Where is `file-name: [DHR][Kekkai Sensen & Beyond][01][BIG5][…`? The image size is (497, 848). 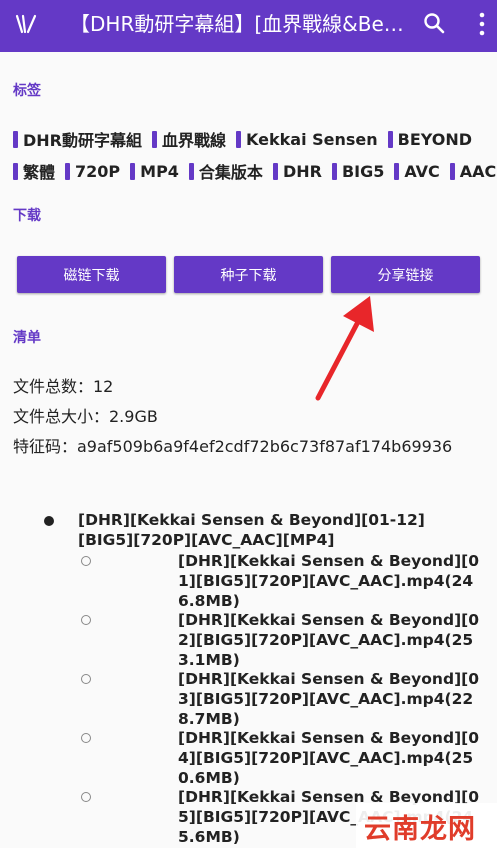
file-name: [DHR][Kekkai Sensen & Beyond][01][BIG5][… is located at coordinates (329, 581).